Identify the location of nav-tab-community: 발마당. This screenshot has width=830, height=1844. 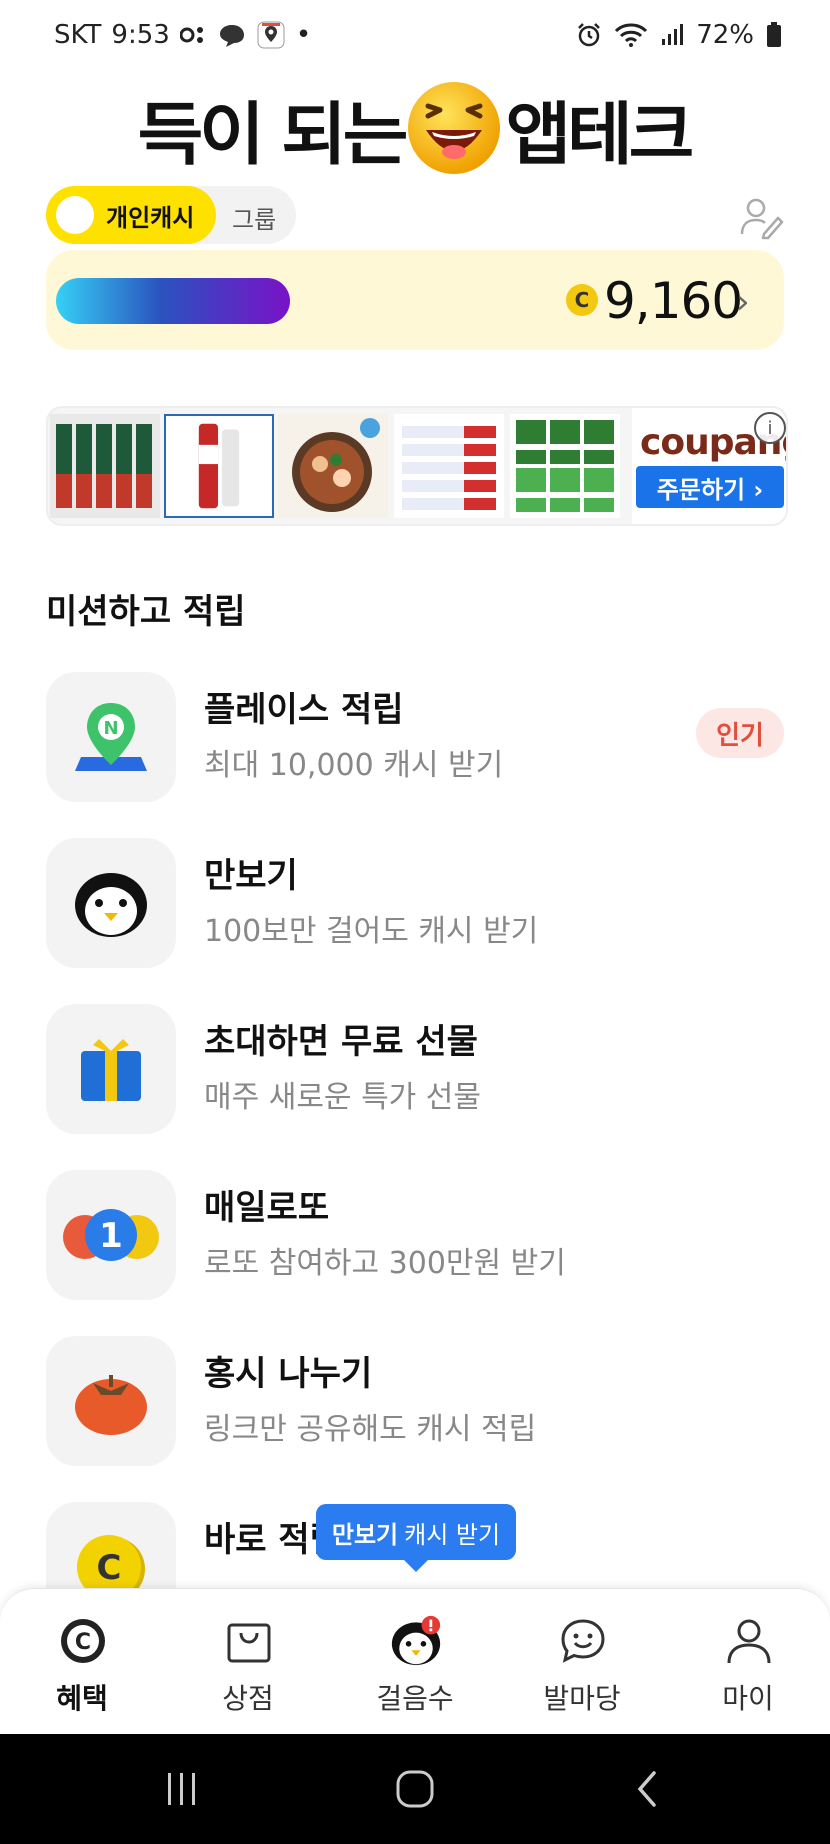
(582, 1664).